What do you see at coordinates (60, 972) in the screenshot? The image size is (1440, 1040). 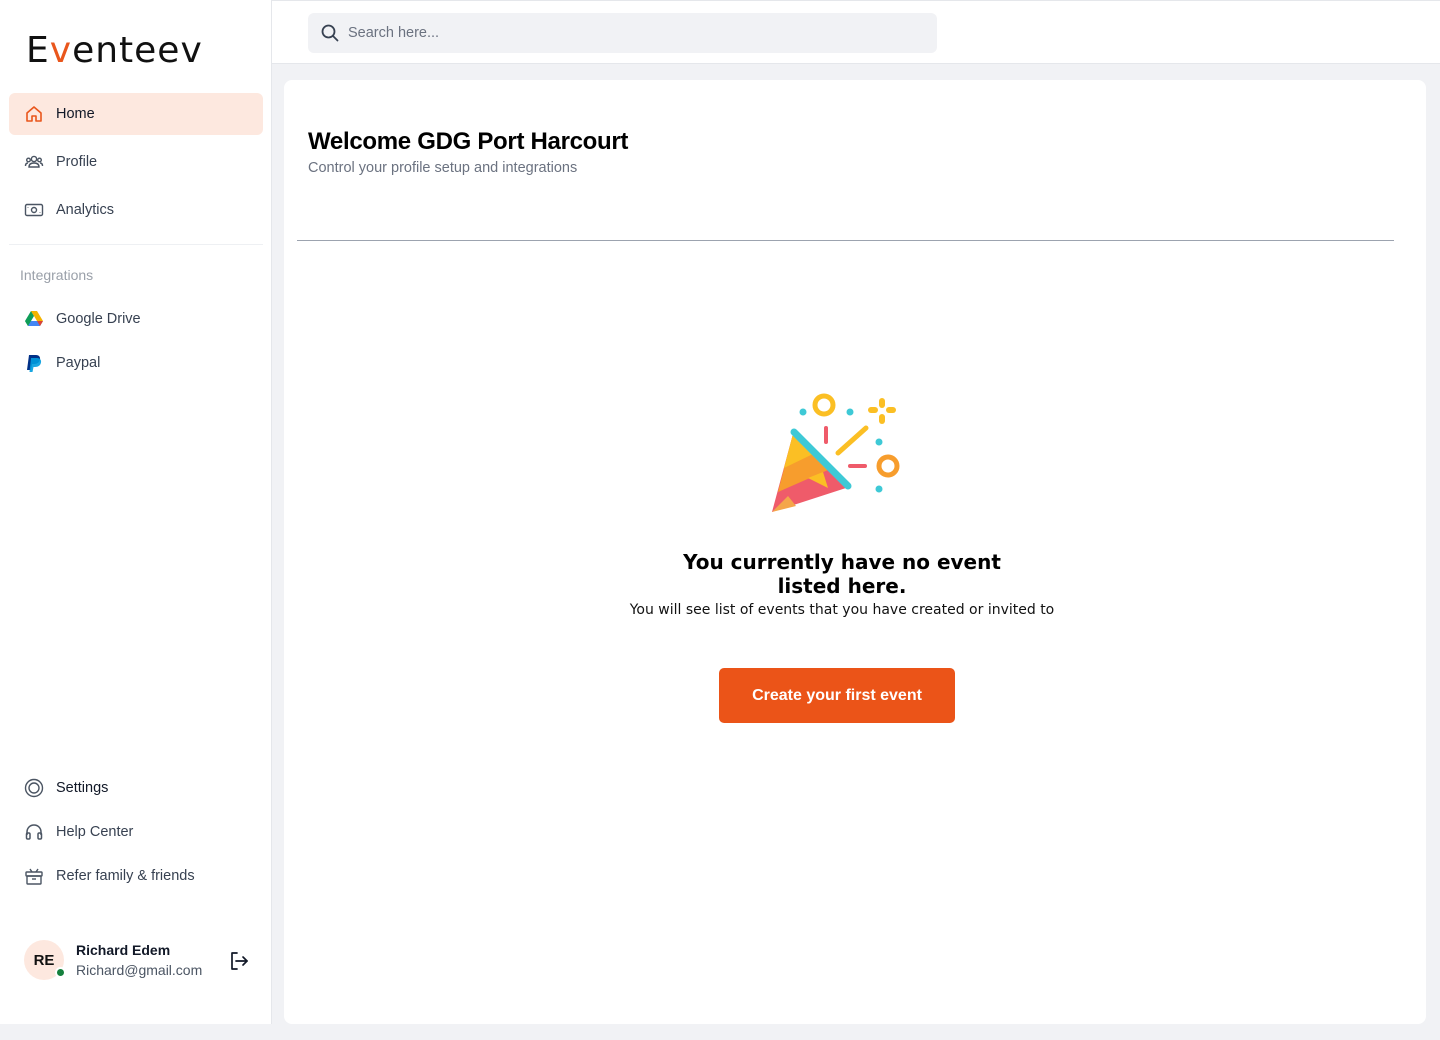 I see `online-status-dot` at bounding box center [60, 972].